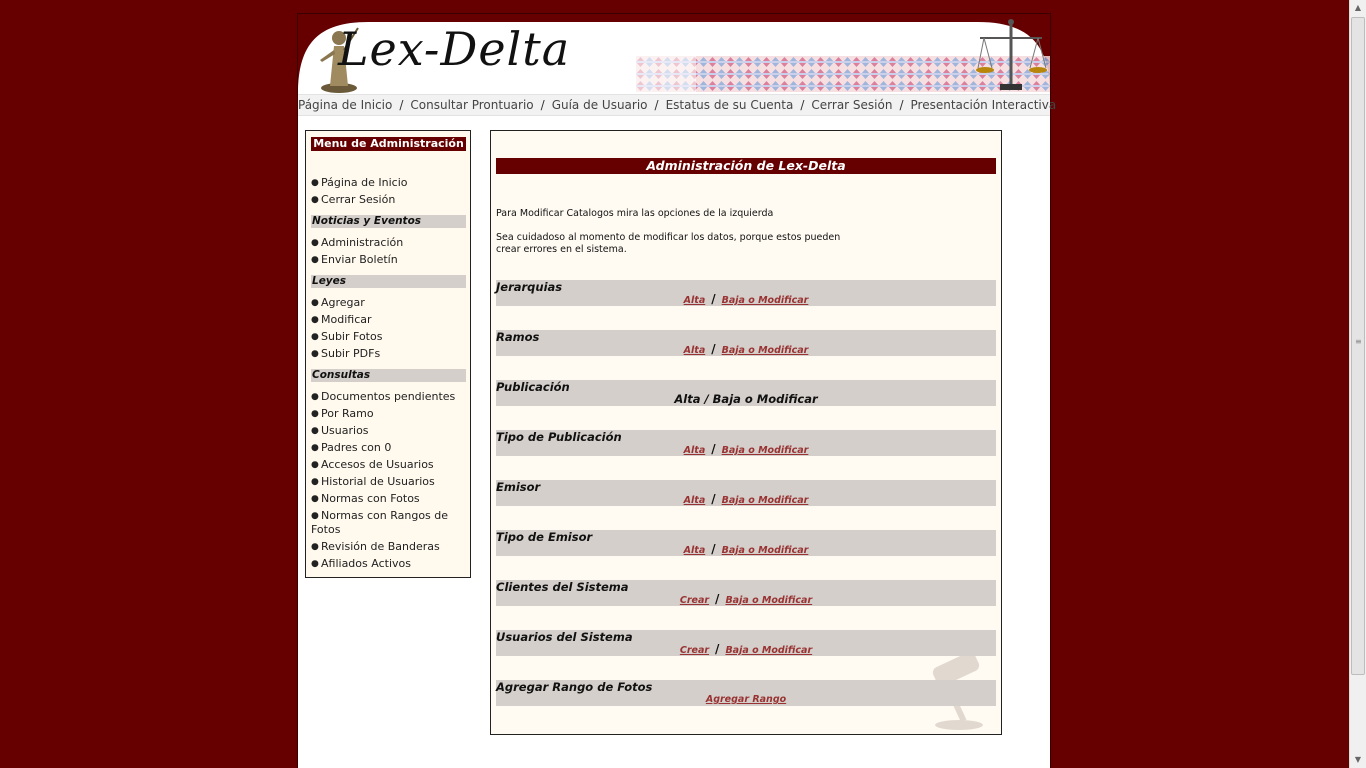 The image size is (1366, 768). What do you see at coordinates (851, 105) in the screenshot?
I see `nav-cerrar-sesion: Cerrar Sesión` at bounding box center [851, 105].